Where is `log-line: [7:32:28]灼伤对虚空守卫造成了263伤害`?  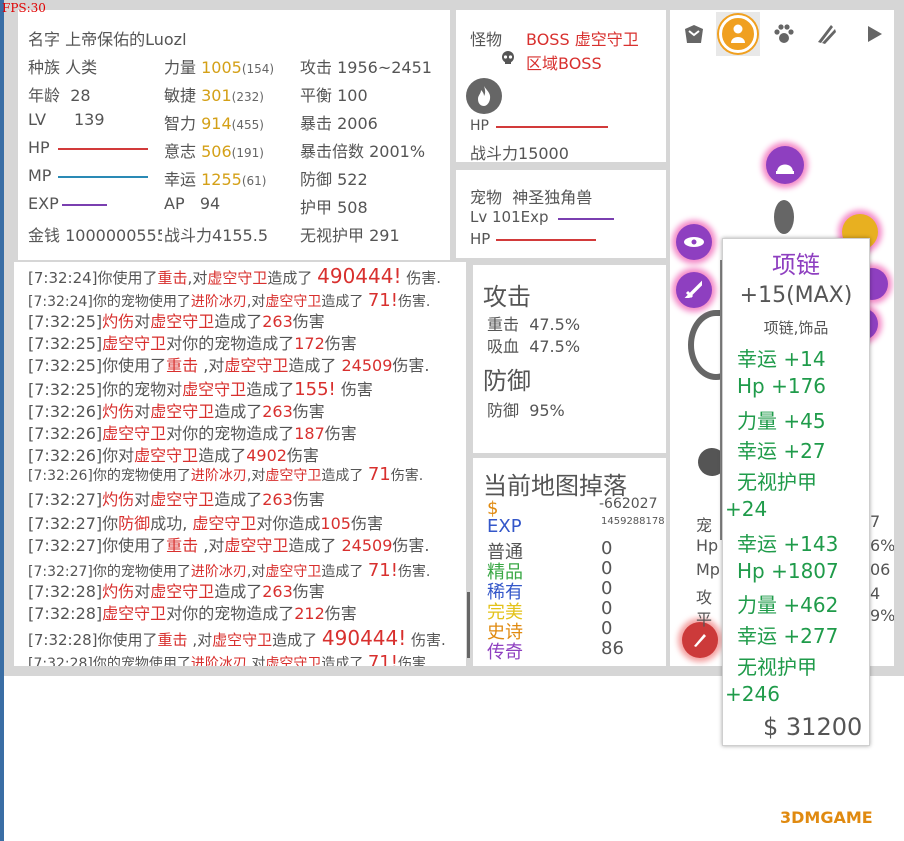
log-line: [7:32:28]灼伤对虚空守卫造成了263伤害 is located at coordinates (176, 590).